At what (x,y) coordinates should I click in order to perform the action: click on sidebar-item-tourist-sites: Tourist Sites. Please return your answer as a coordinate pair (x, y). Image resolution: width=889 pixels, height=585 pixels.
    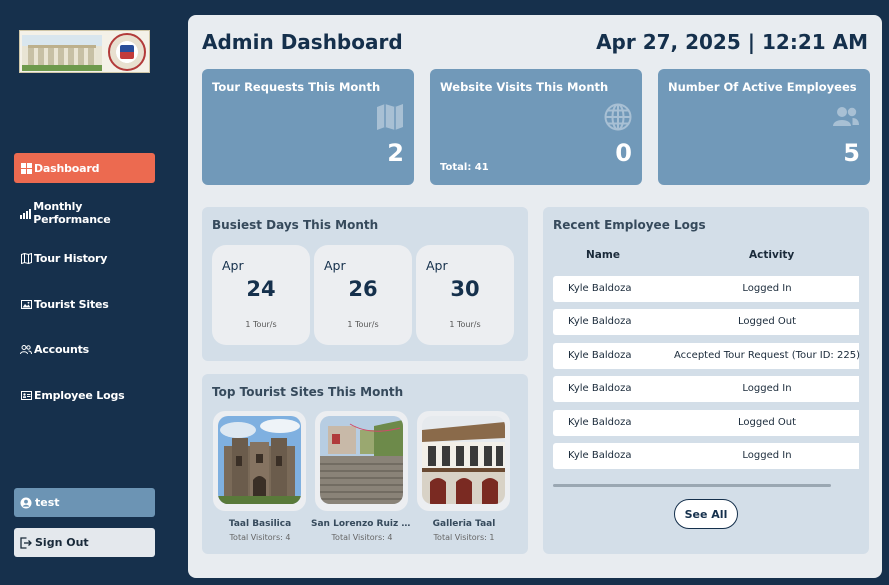
    Looking at the image, I should click on (84, 304).